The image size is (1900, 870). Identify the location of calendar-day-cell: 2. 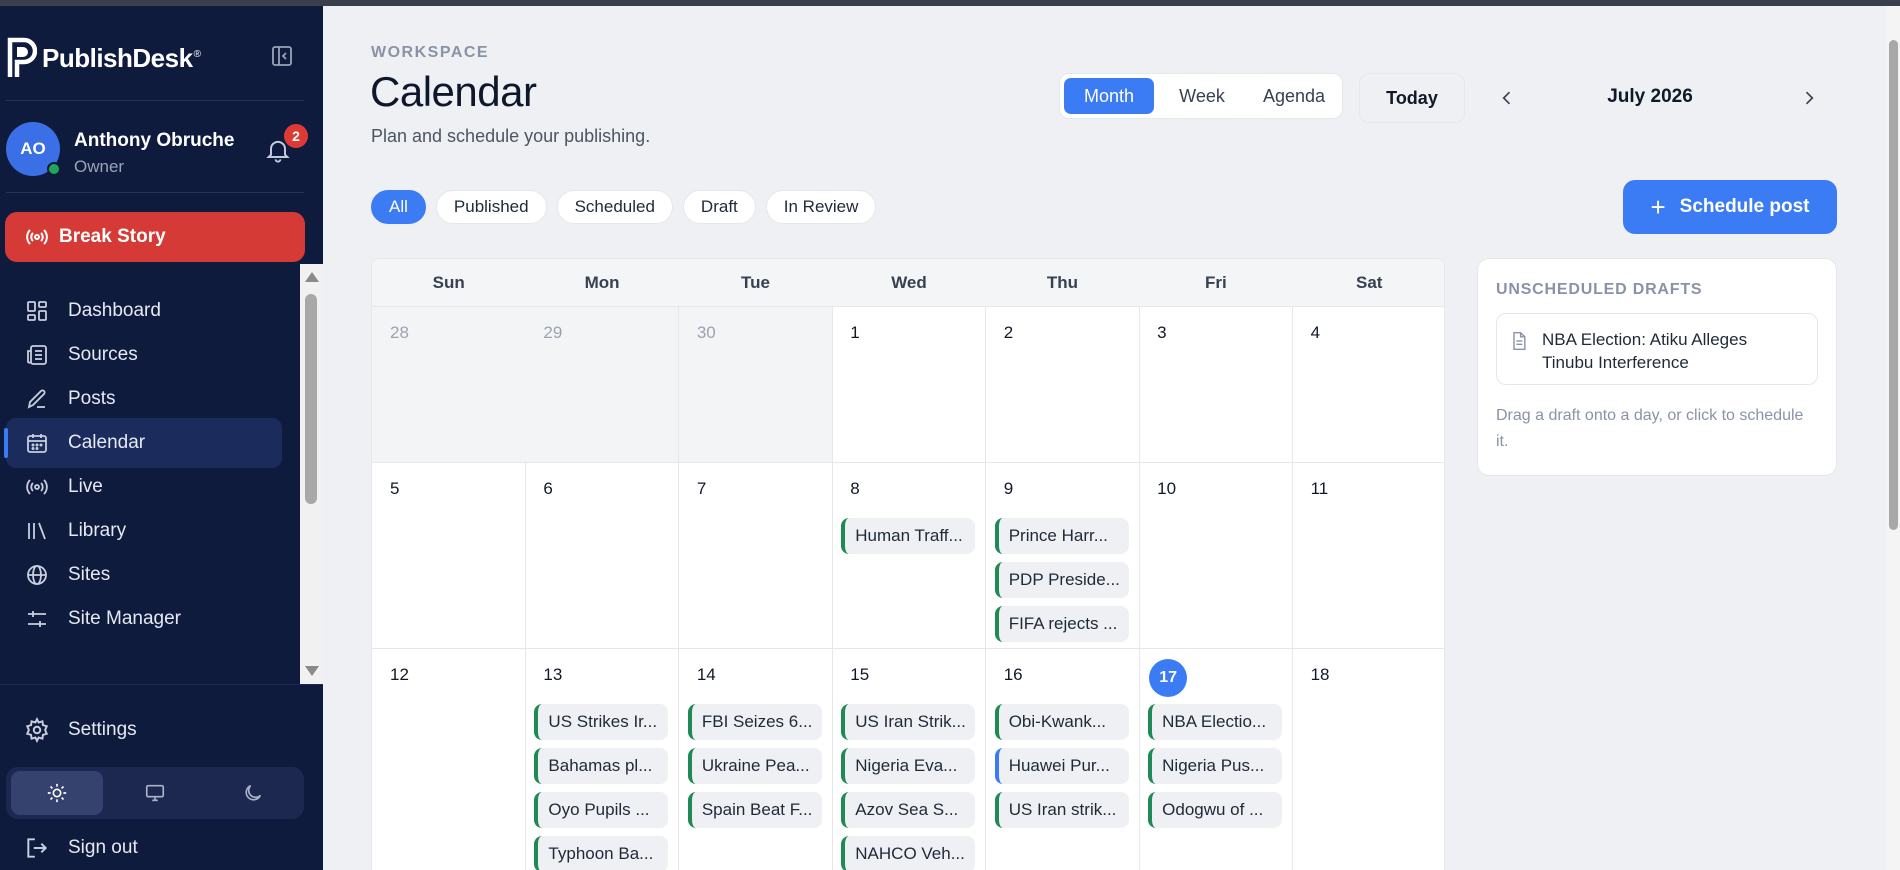
(1062, 385).